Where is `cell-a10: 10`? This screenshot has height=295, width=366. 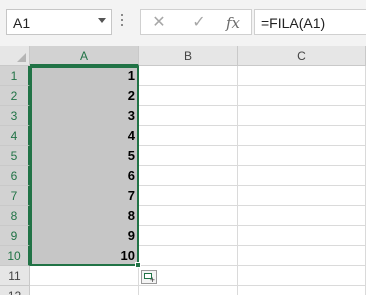 cell-a10: 10 is located at coordinates (84, 256).